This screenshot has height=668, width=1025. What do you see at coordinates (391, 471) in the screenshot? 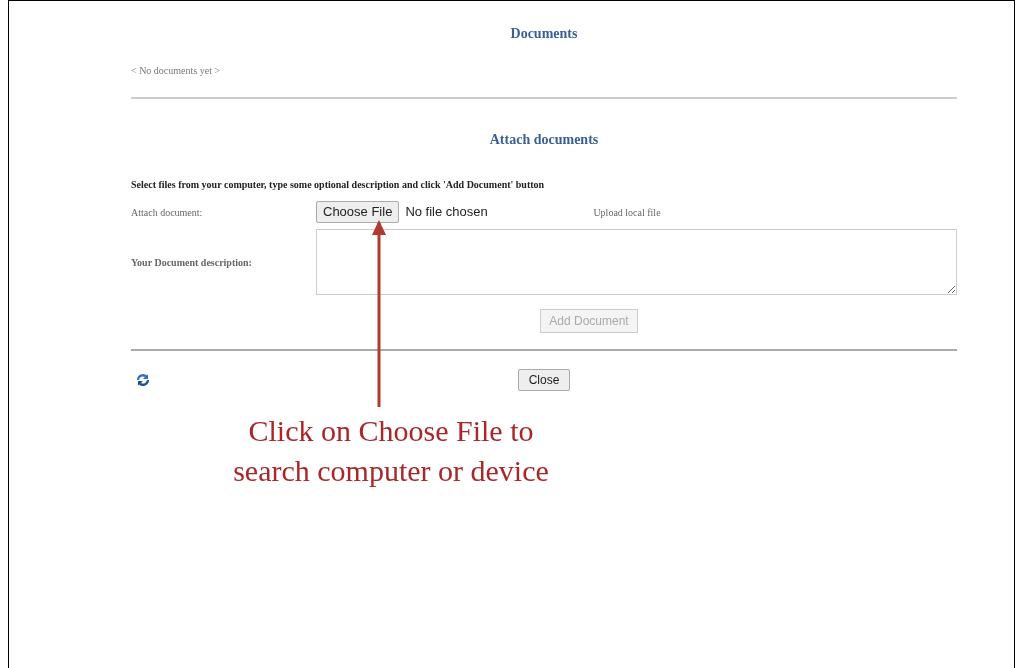
I see `annotation-text: search computer or device` at bounding box center [391, 471].